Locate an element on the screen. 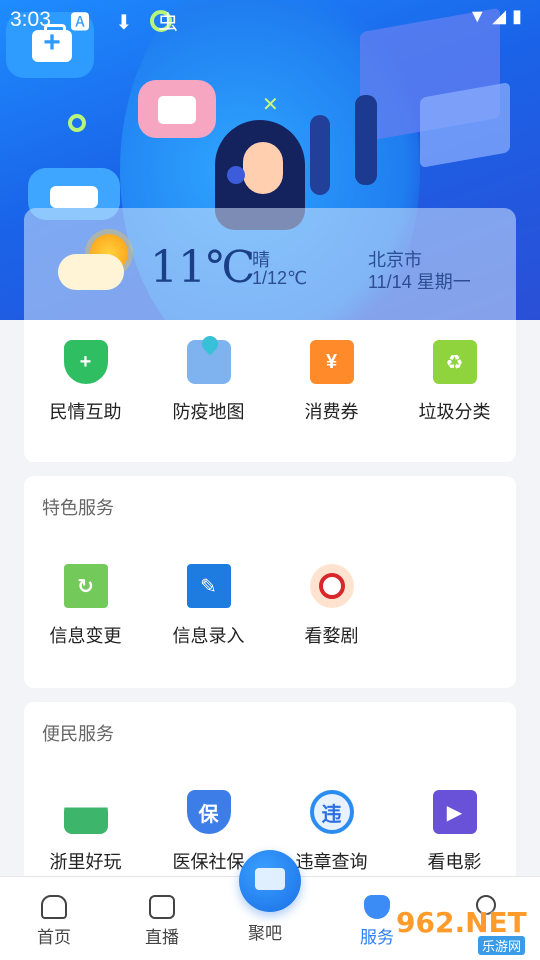  tab-live: 直播 is located at coordinates (162, 921).